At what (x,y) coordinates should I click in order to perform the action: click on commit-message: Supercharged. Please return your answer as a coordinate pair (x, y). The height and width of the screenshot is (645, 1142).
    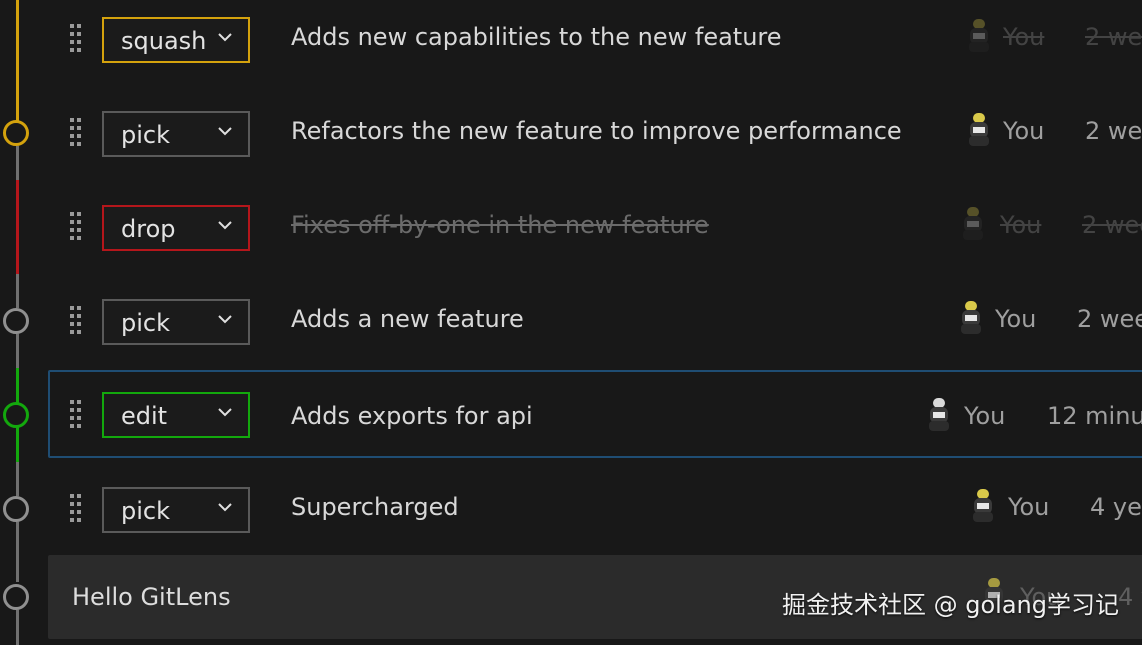
    Looking at the image, I should click on (375, 507).